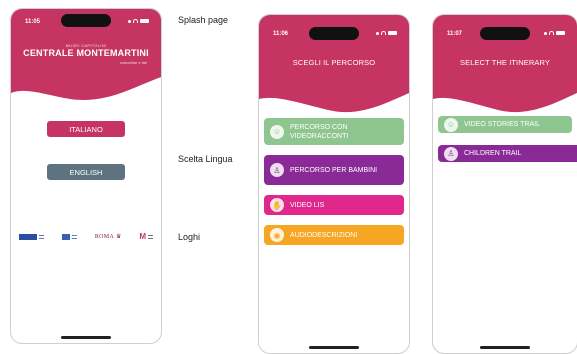 The image size is (577, 354). What do you see at coordinates (133, 62) in the screenshot?
I see `brand-tagline: macchine e dei` at bounding box center [133, 62].